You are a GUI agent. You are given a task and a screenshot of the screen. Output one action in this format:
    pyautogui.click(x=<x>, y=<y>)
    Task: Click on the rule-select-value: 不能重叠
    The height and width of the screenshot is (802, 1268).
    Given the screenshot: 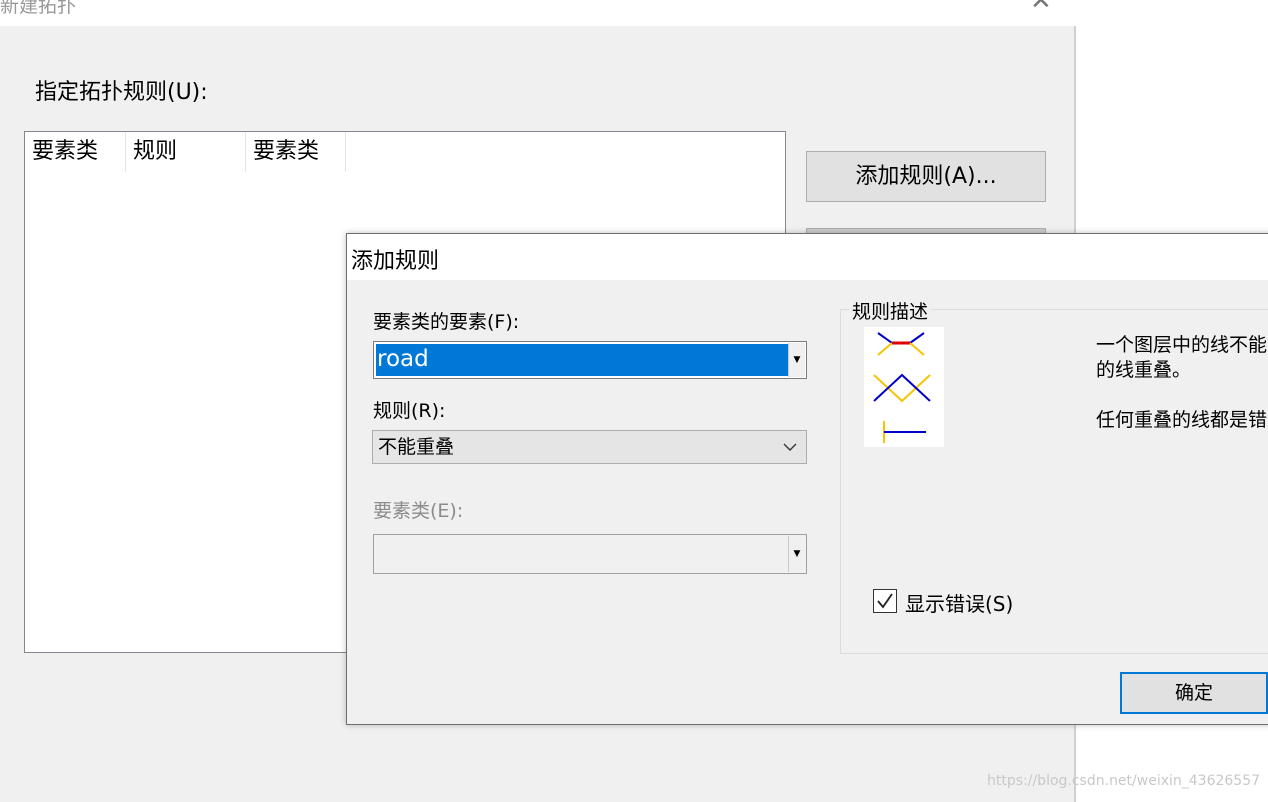 What is the action you would take?
    pyautogui.click(x=416, y=447)
    